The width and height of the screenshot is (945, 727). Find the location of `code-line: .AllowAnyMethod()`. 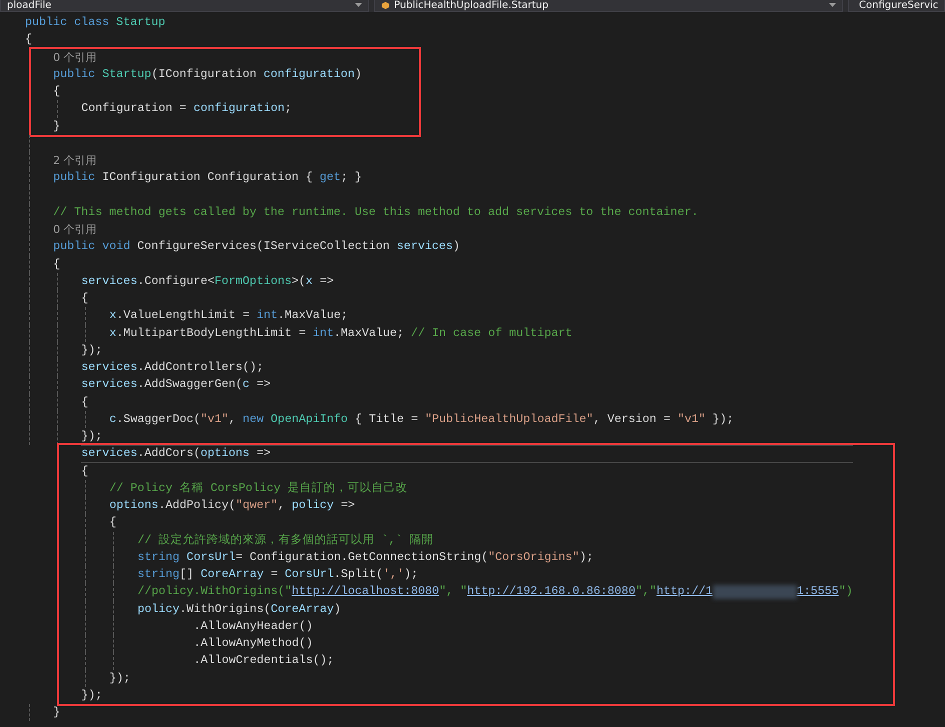

code-line: .AllowAnyMethod() is located at coordinates (253, 643).